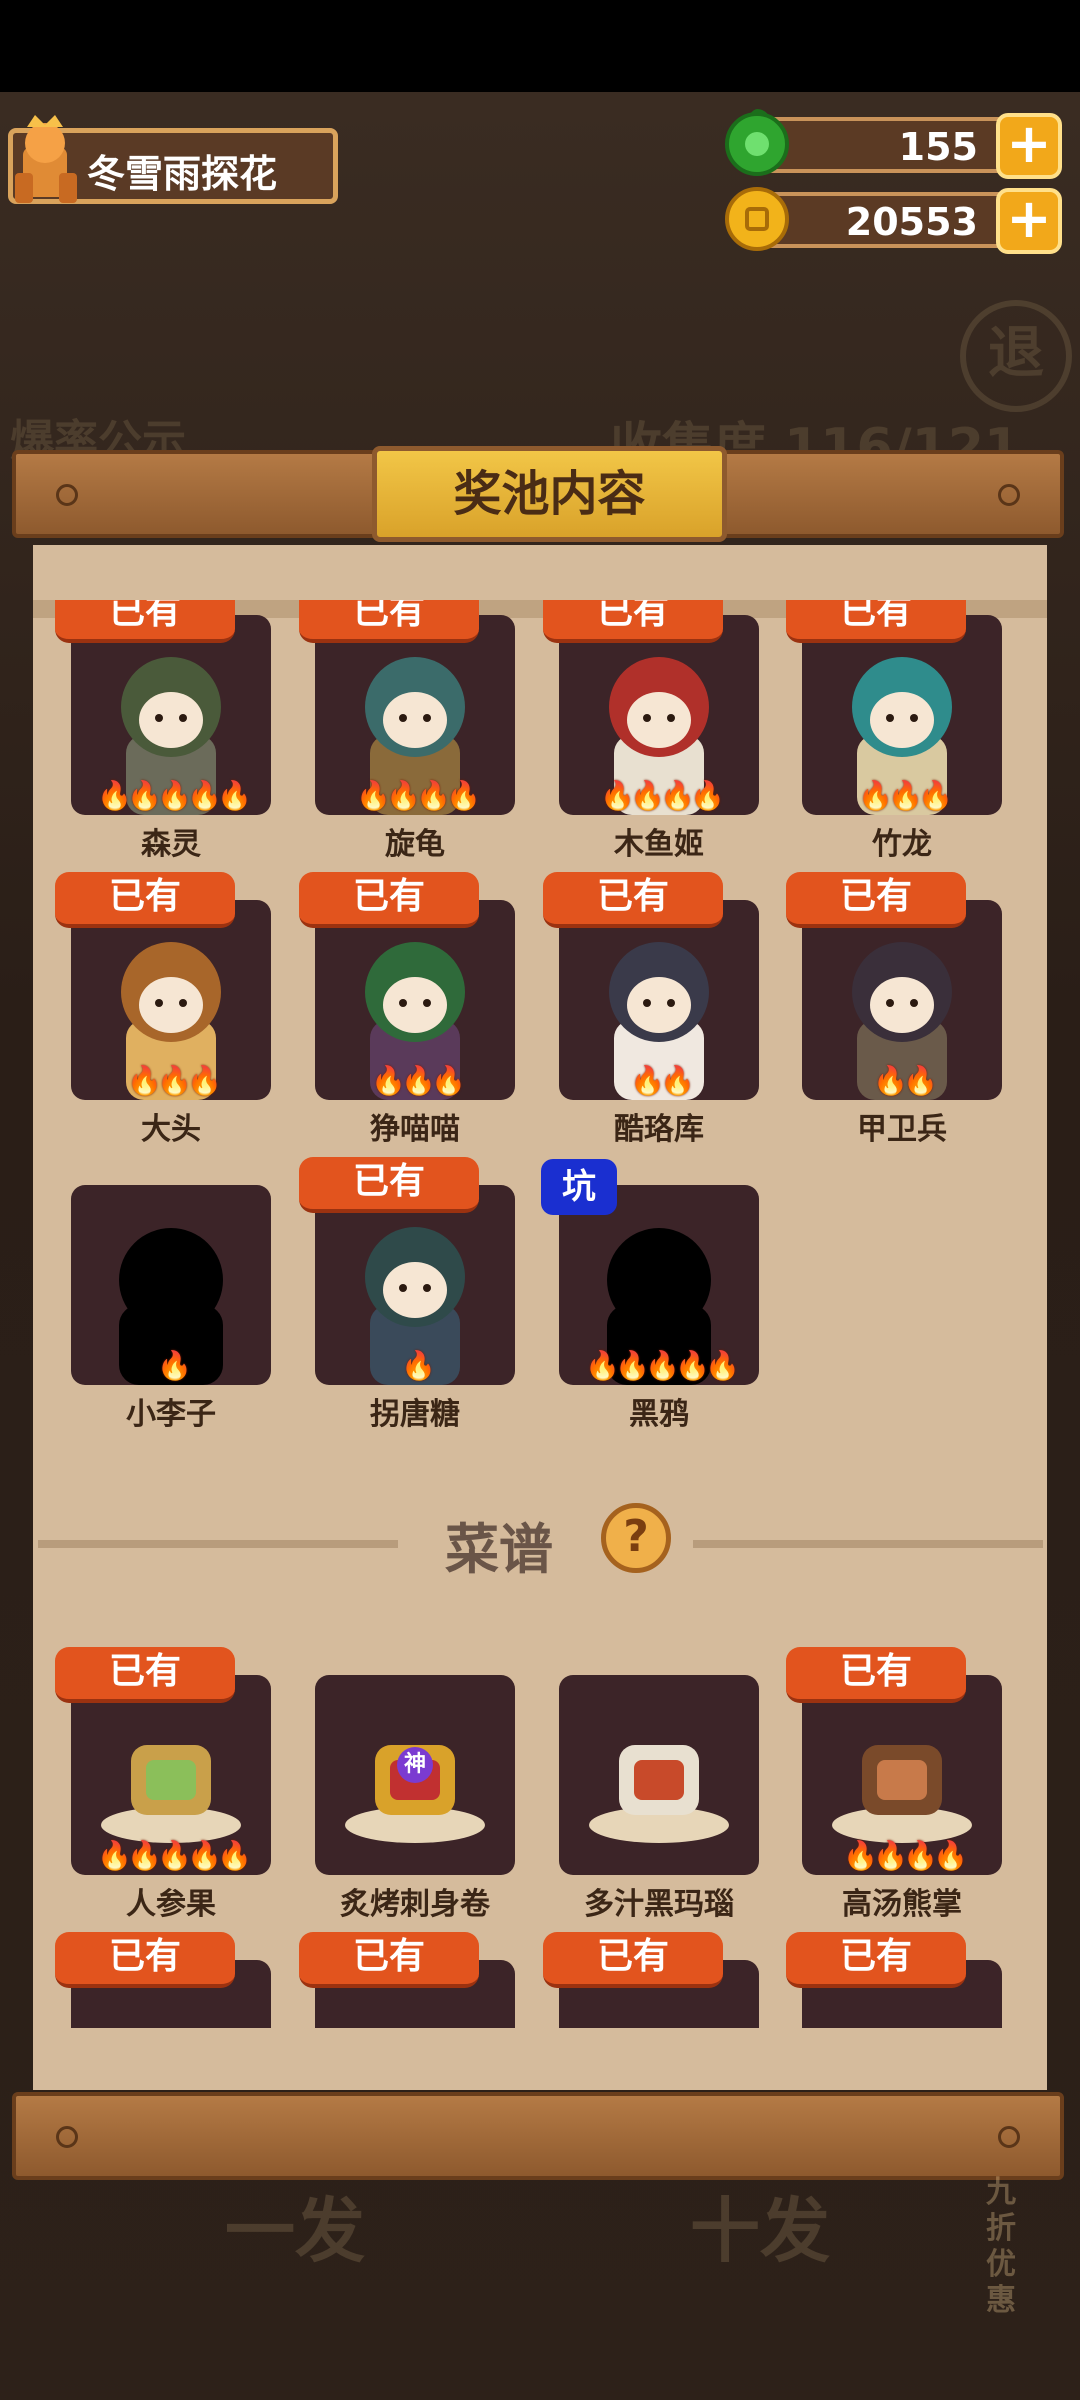 Image resolution: width=1080 pixels, height=2400 pixels. What do you see at coordinates (659, 1794) in the screenshot?
I see `recipe-figure-icon` at bounding box center [659, 1794].